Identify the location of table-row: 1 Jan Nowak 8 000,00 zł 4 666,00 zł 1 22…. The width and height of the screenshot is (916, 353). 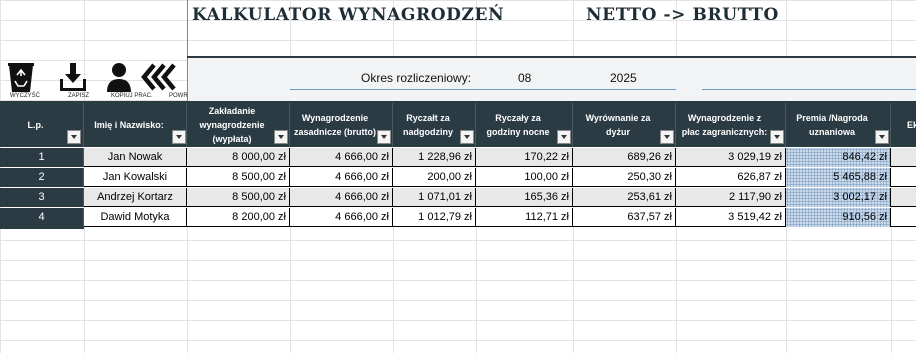
(458, 157).